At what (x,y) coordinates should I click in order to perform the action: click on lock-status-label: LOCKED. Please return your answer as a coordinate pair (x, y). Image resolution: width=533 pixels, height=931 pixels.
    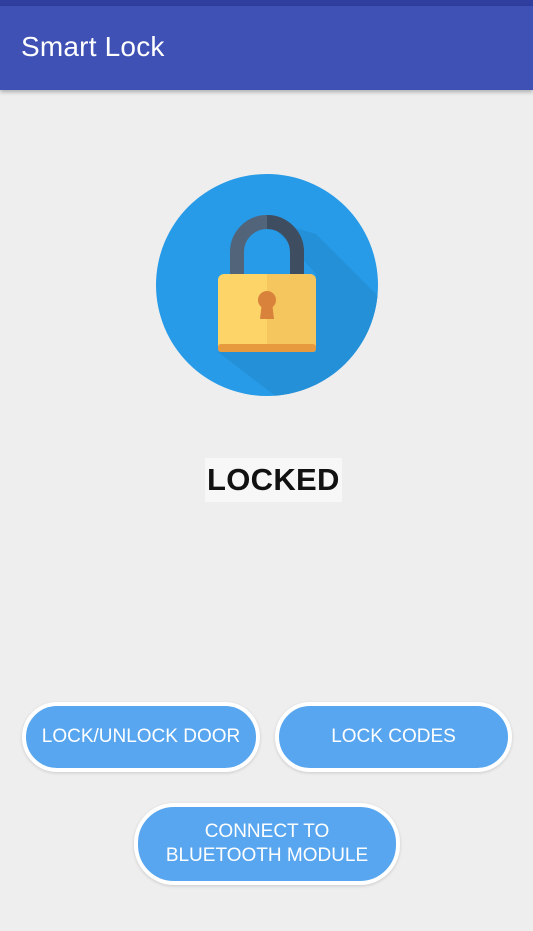
    Looking at the image, I should click on (273, 480).